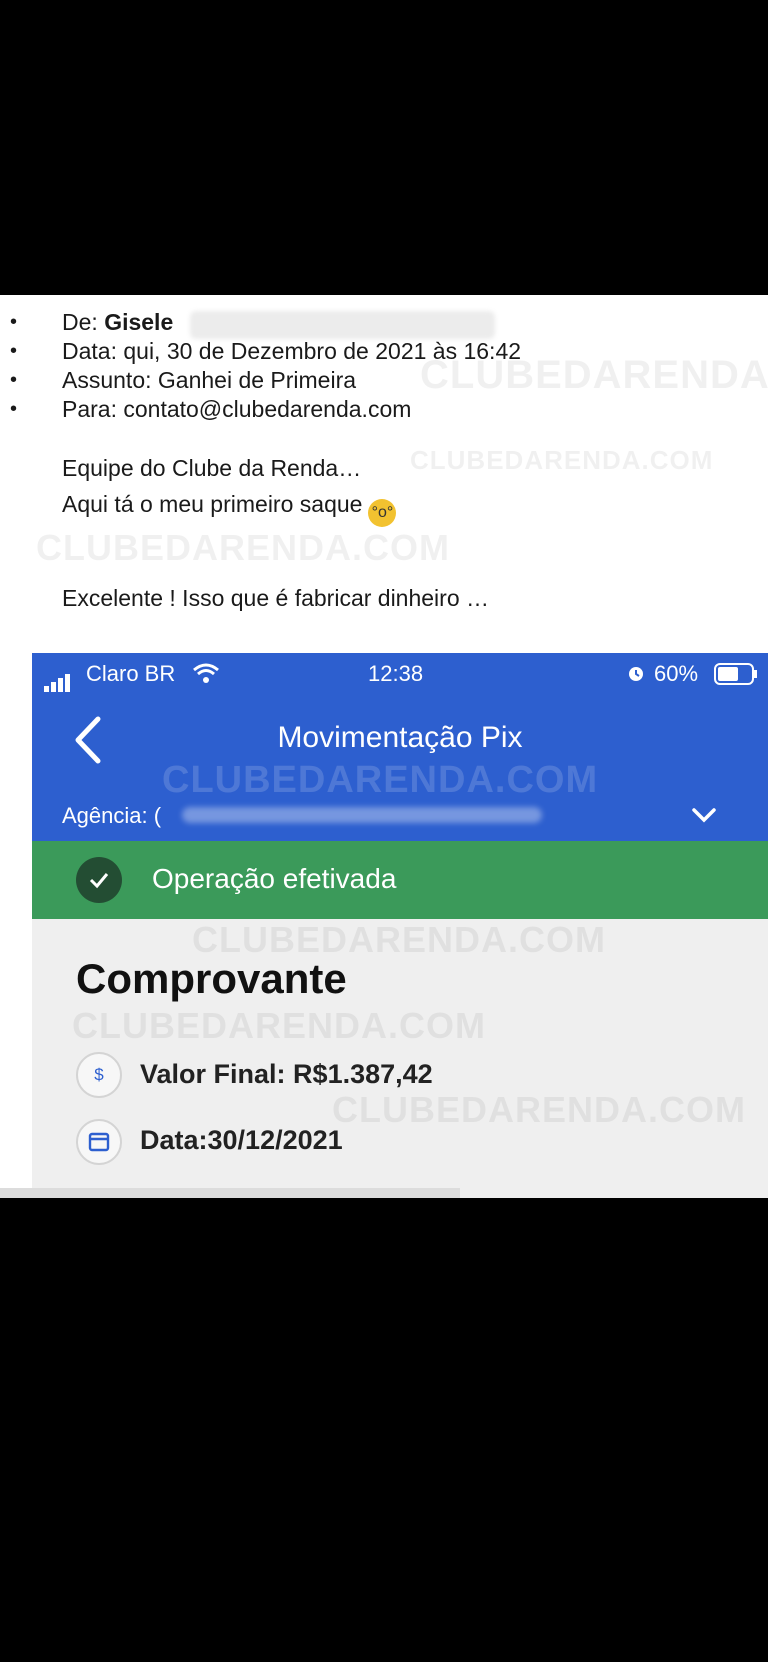 This screenshot has height=1662, width=768. Describe the element at coordinates (99, 1075) in the screenshot. I see `dollar-icon: $` at that location.